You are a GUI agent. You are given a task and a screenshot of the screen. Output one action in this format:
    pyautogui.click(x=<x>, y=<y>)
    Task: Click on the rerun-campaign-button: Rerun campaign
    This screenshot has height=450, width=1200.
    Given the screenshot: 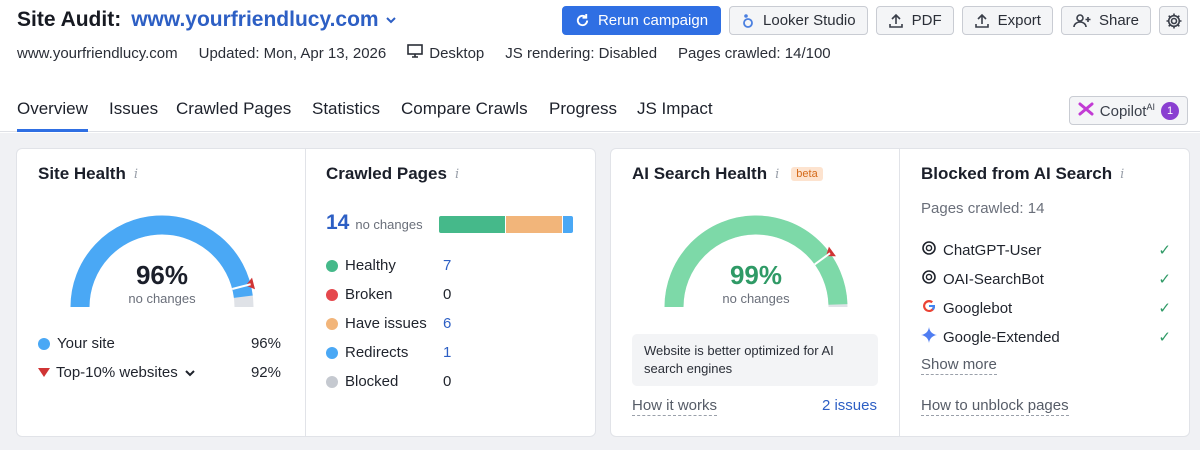 What is the action you would take?
    pyautogui.click(x=641, y=20)
    